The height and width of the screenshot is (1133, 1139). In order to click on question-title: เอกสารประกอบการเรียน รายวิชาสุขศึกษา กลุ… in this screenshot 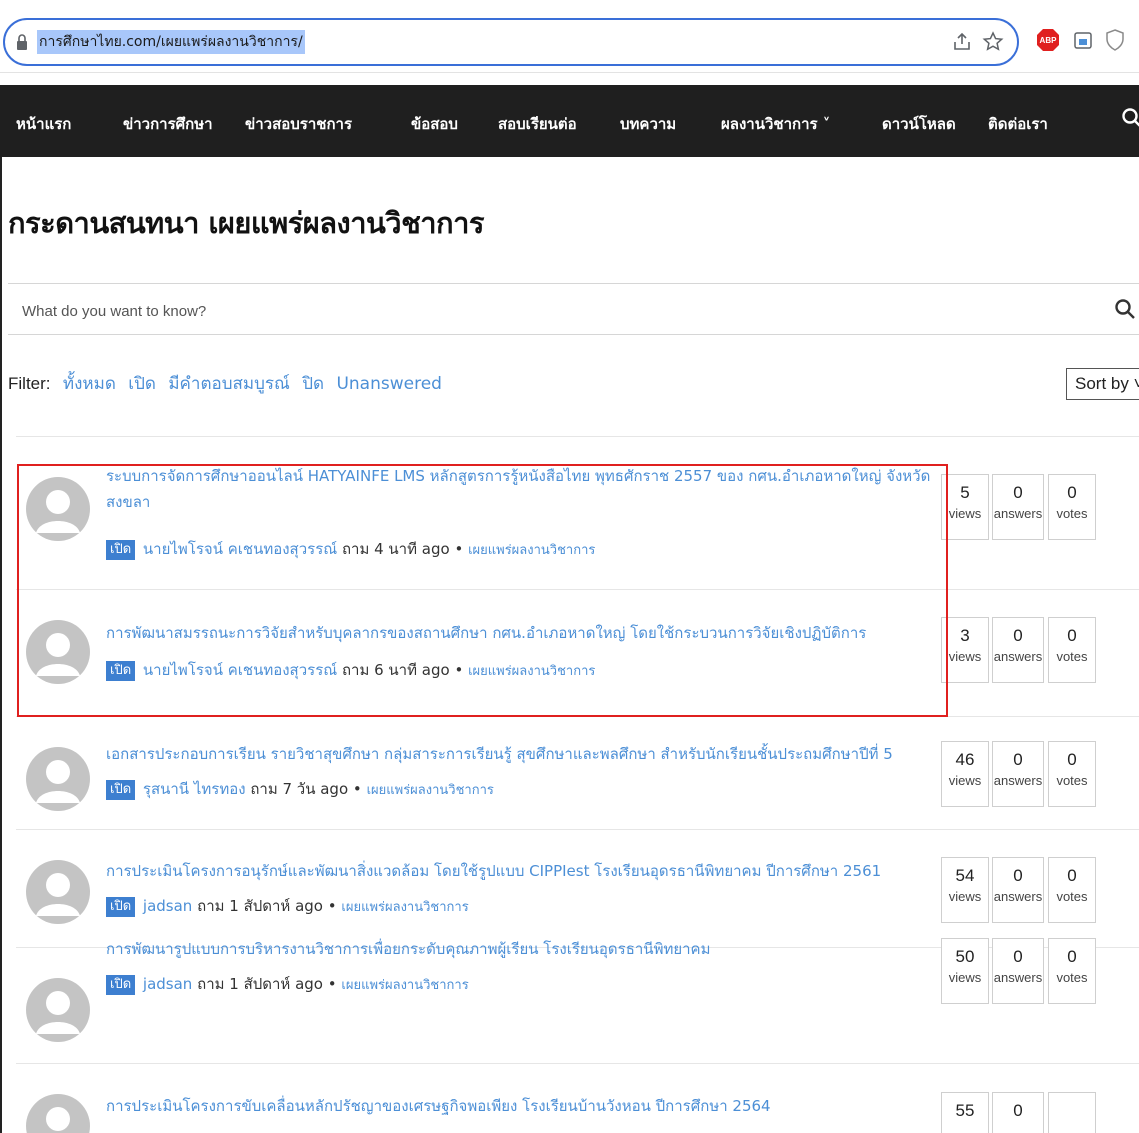, I will do `click(521, 754)`.